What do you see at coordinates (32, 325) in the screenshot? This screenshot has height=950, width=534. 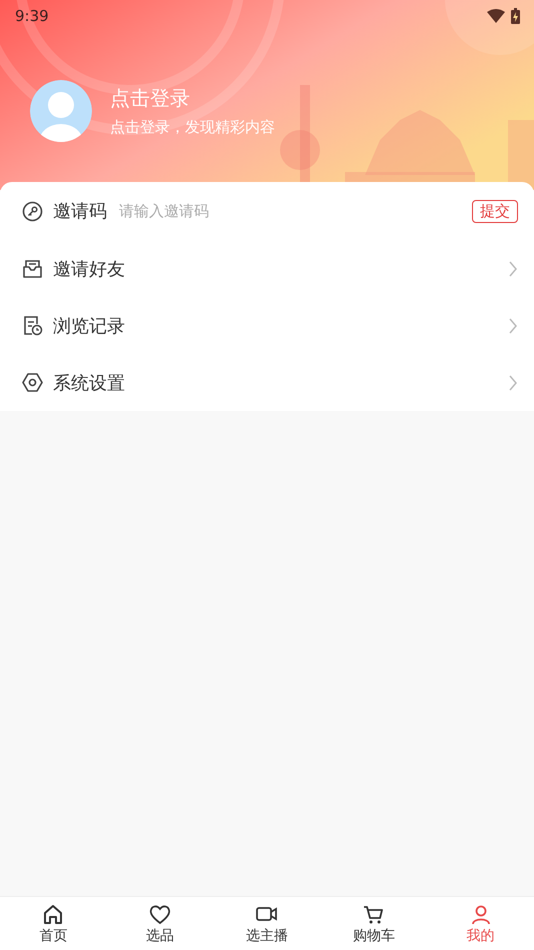 I see `document-clock-icon` at bounding box center [32, 325].